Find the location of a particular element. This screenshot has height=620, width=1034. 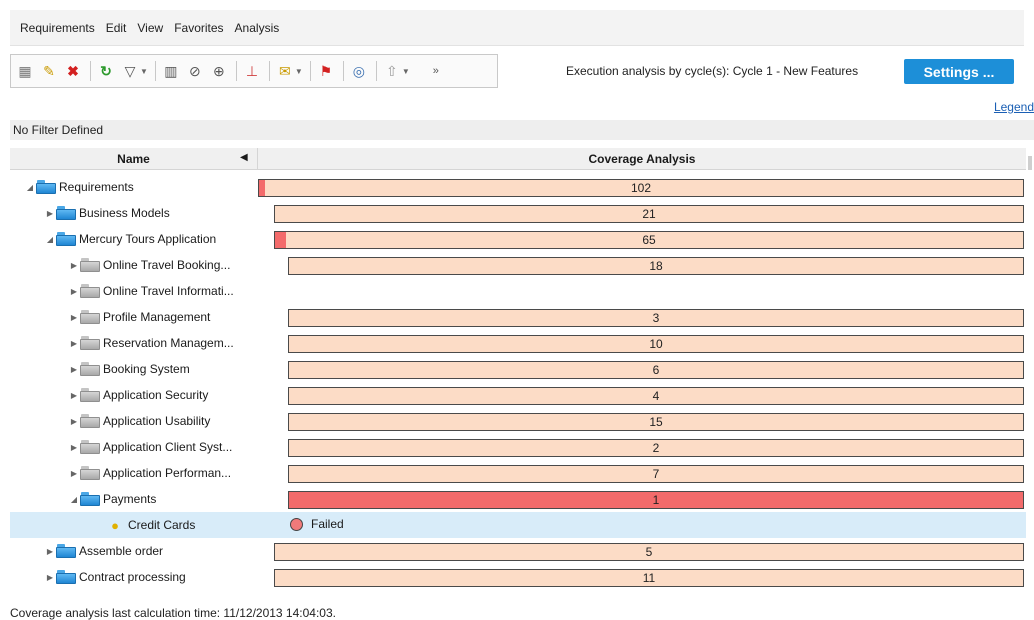

coverage-bar: 2 is located at coordinates (656, 448).